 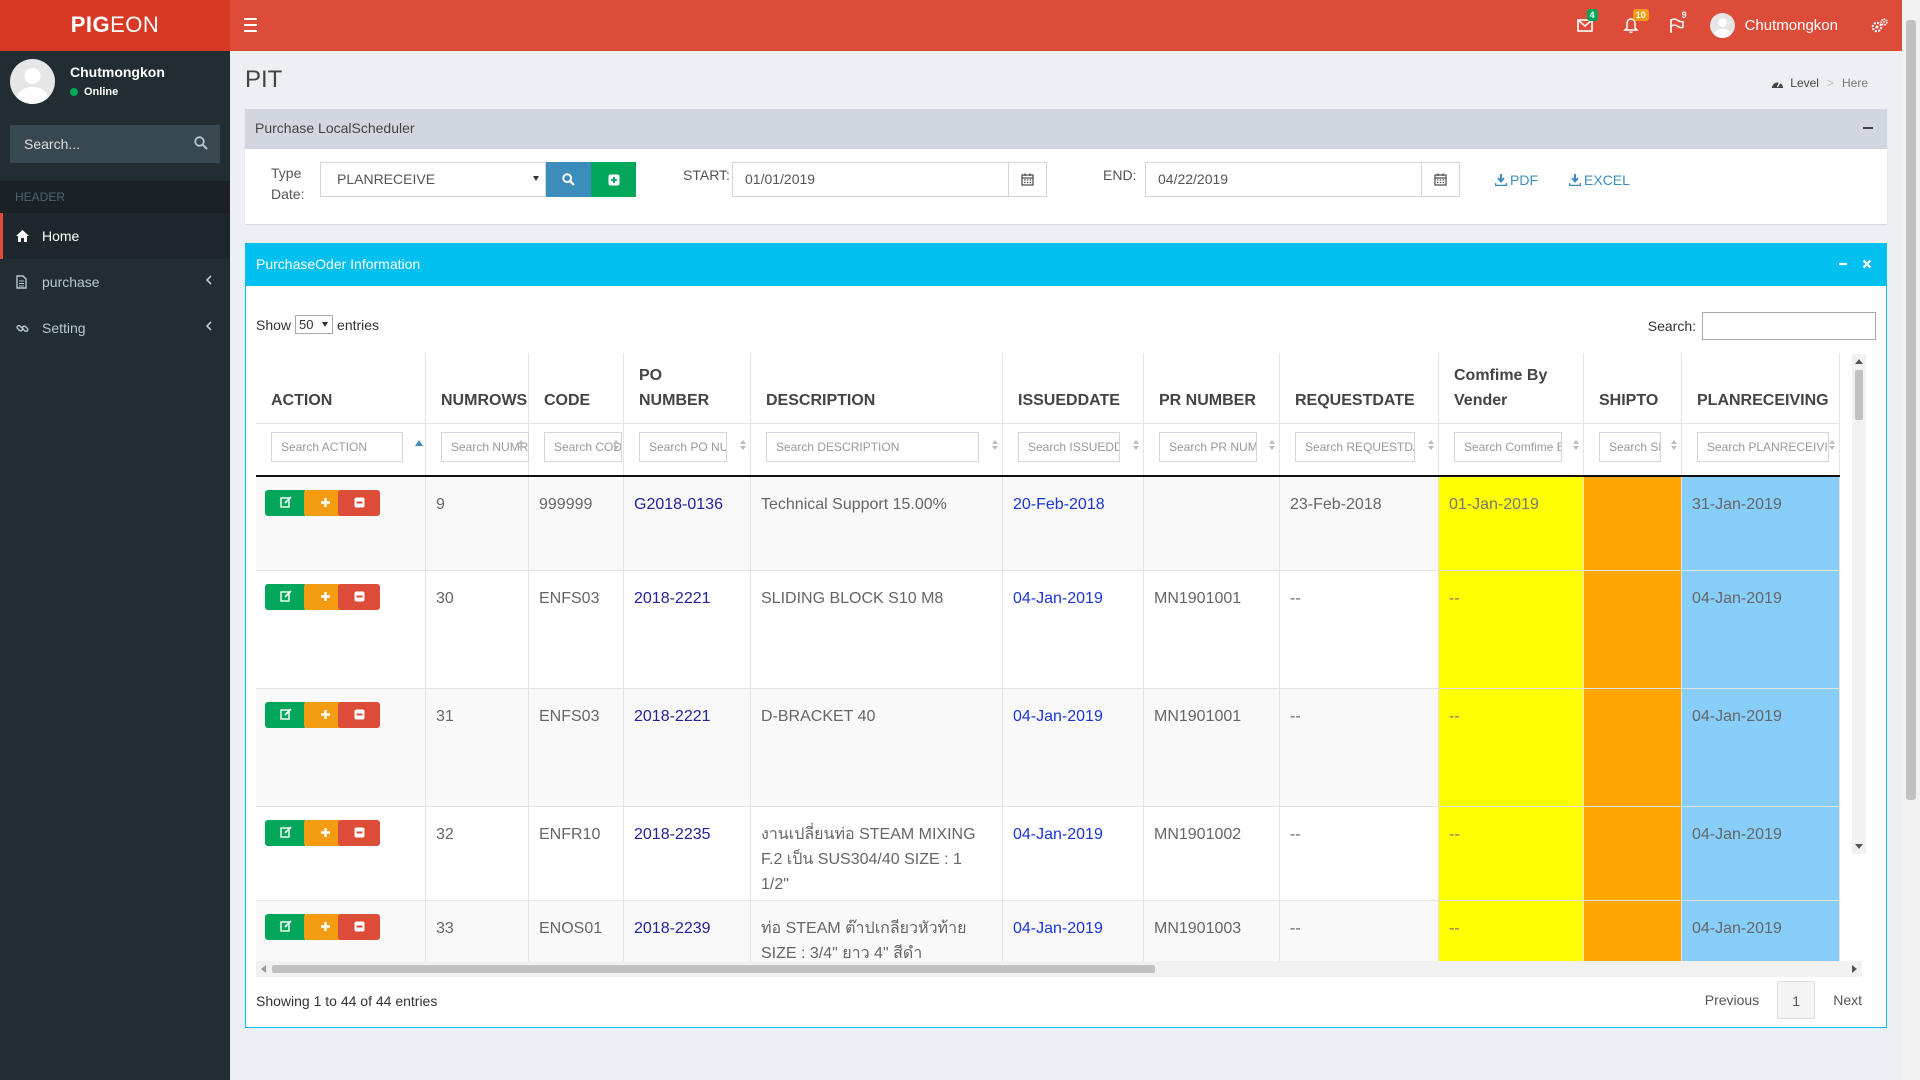 What do you see at coordinates (1732, 1000) in the screenshot?
I see `previous-page-button: Previous` at bounding box center [1732, 1000].